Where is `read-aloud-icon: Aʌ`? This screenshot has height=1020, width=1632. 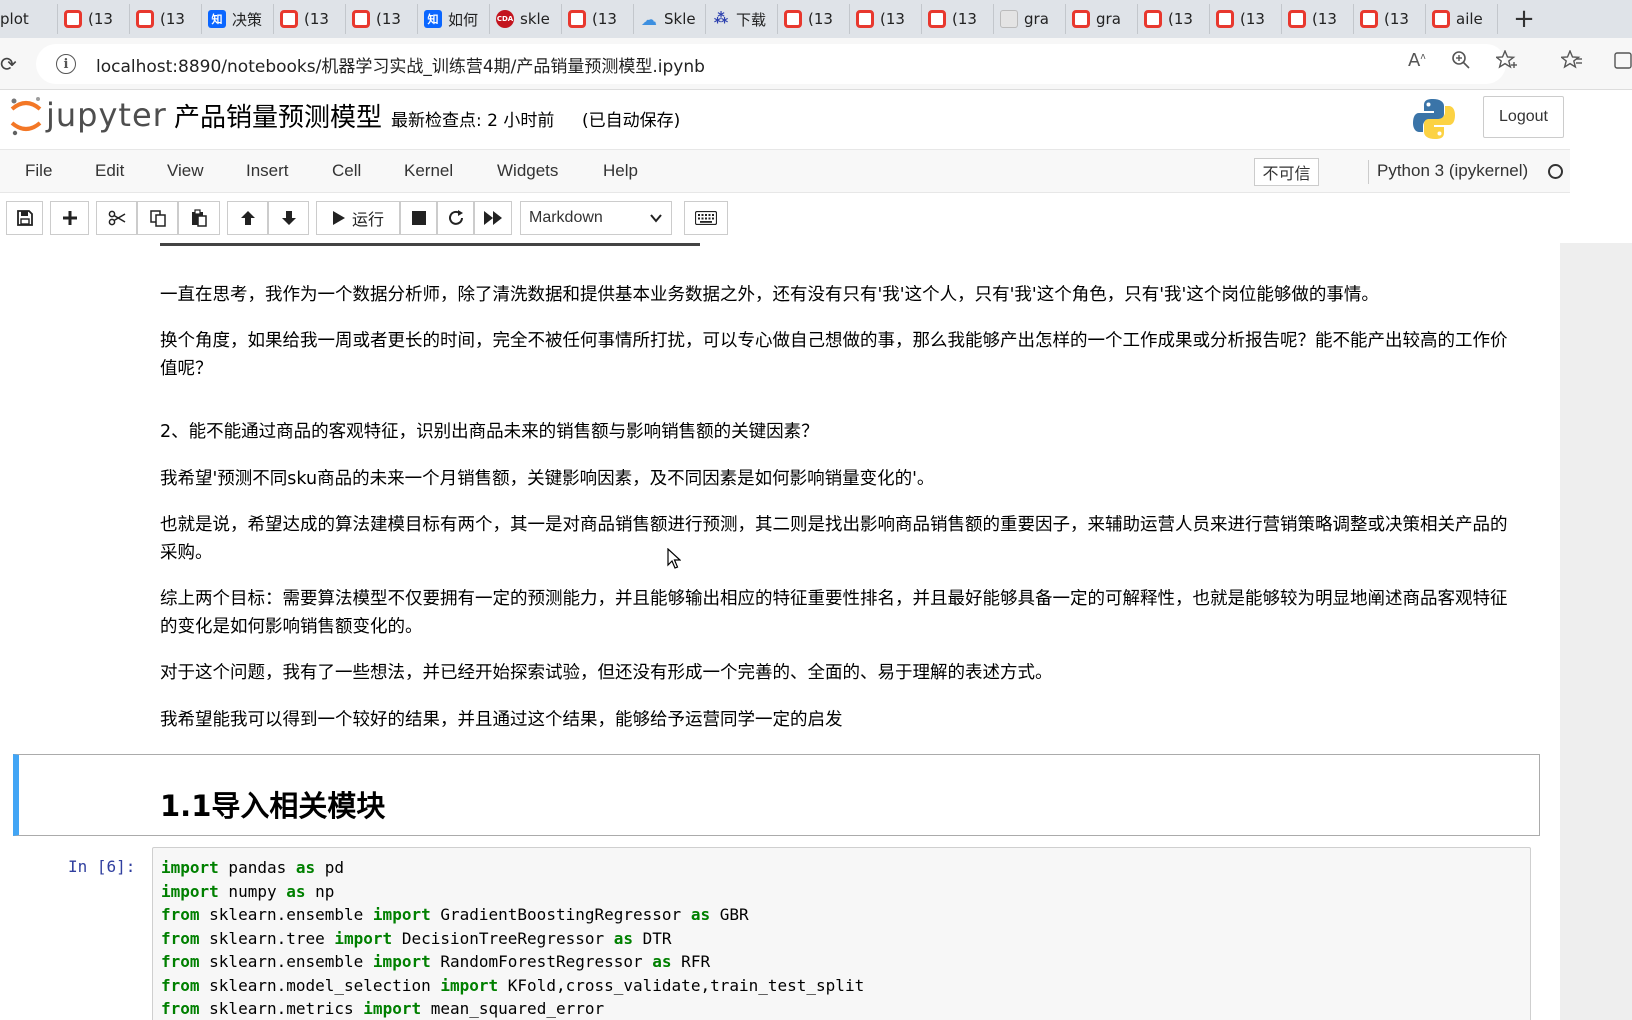
read-aloud-icon: Aʌ is located at coordinates (1417, 60).